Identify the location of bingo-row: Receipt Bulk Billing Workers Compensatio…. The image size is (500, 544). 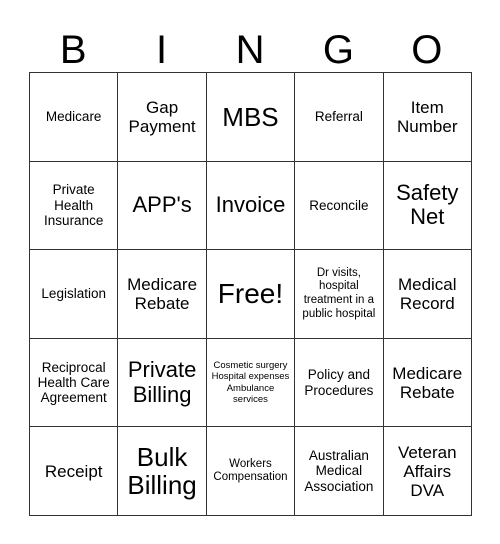
(250, 471).